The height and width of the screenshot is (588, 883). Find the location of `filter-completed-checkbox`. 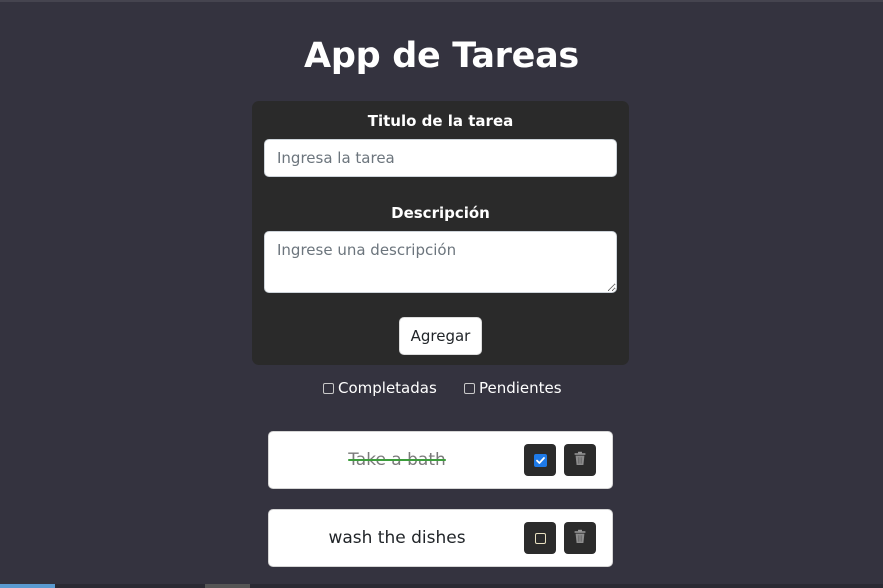

filter-completed-checkbox is located at coordinates (328, 388).